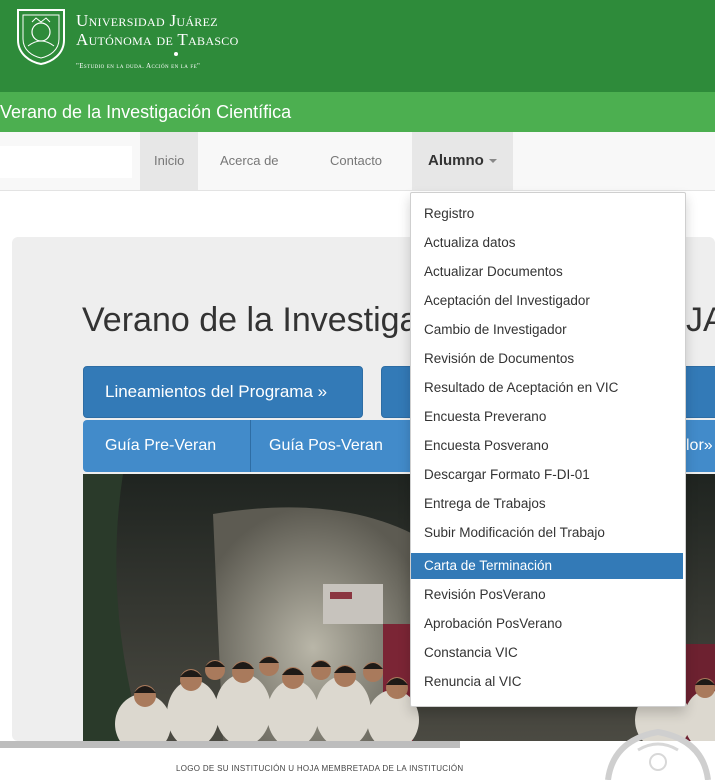  I want to click on hero-title-tail: JA, so click(700, 320).